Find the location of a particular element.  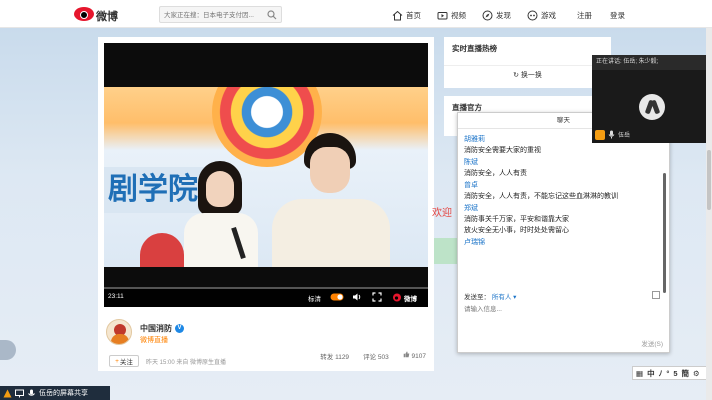

poster-subtitle: 微博直播 is located at coordinates (154, 340).